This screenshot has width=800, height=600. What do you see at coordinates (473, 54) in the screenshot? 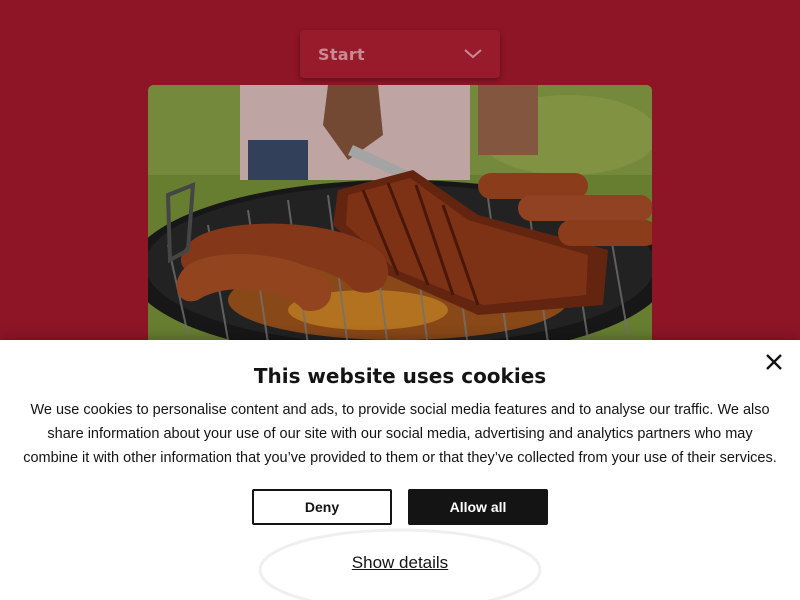
I see `chevron-down-icon` at bounding box center [473, 54].